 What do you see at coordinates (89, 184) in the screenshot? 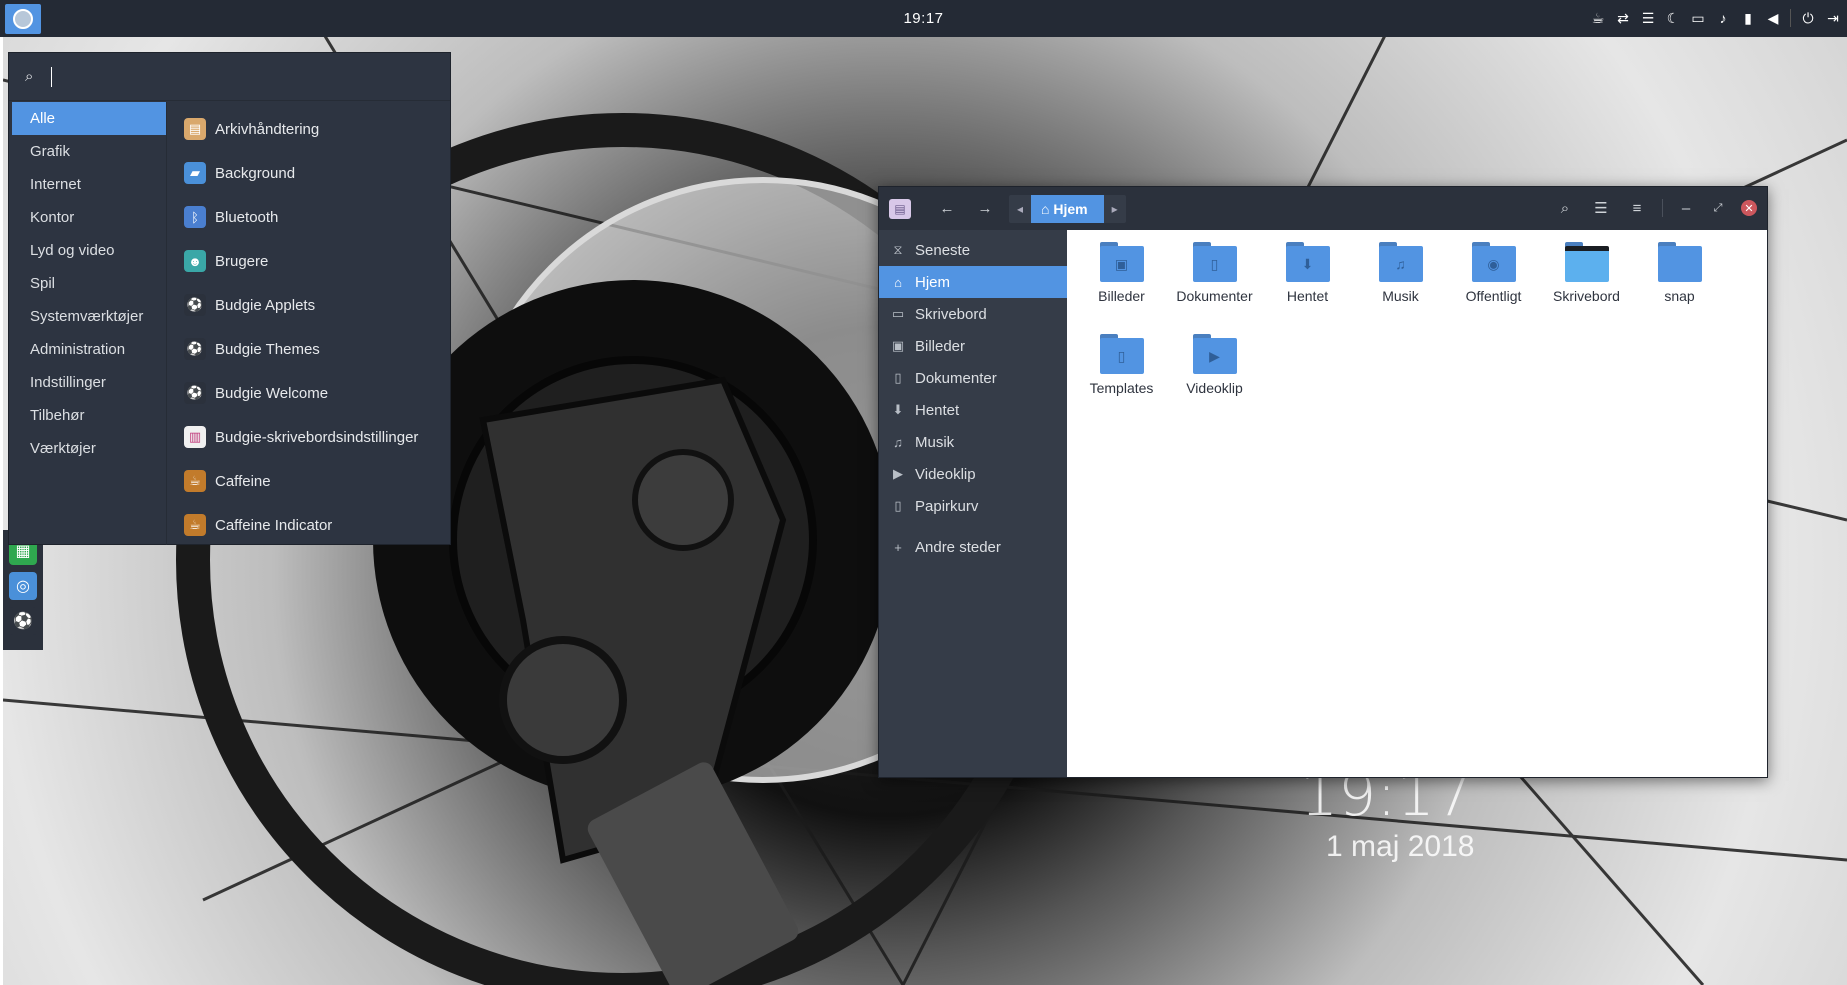
I see `category-item: Internet` at bounding box center [89, 184].